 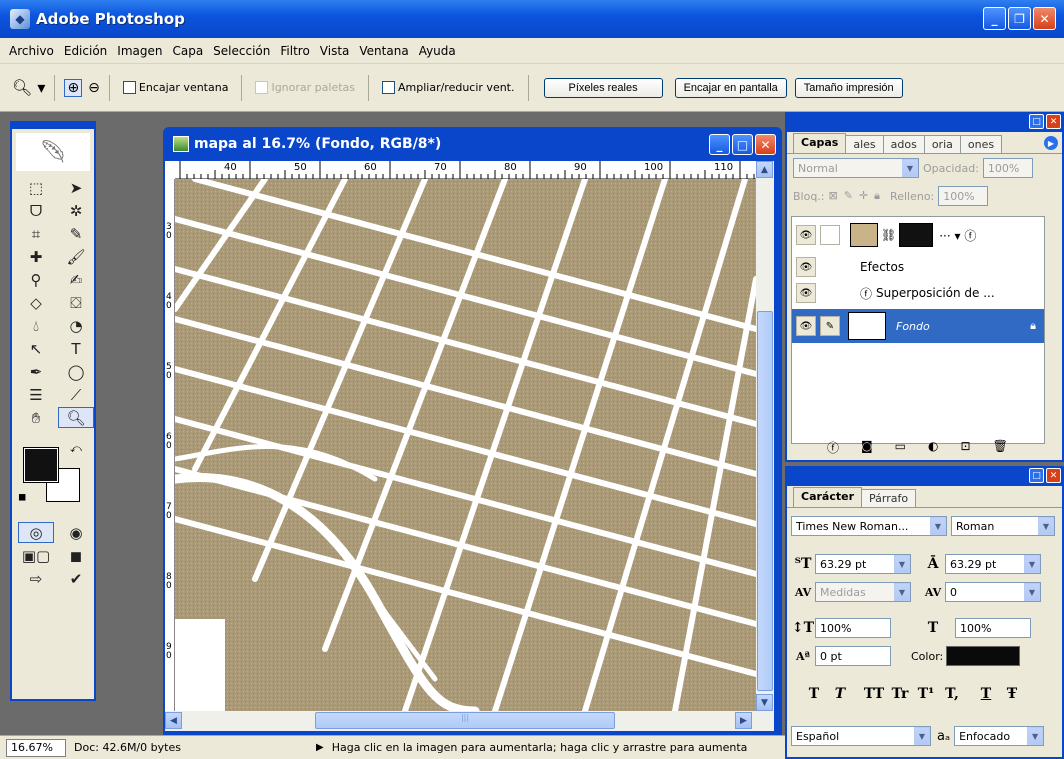 What do you see at coordinates (743, 720) in the screenshot?
I see `scroll-right-icon: ▶` at bounding box center [743, 720].